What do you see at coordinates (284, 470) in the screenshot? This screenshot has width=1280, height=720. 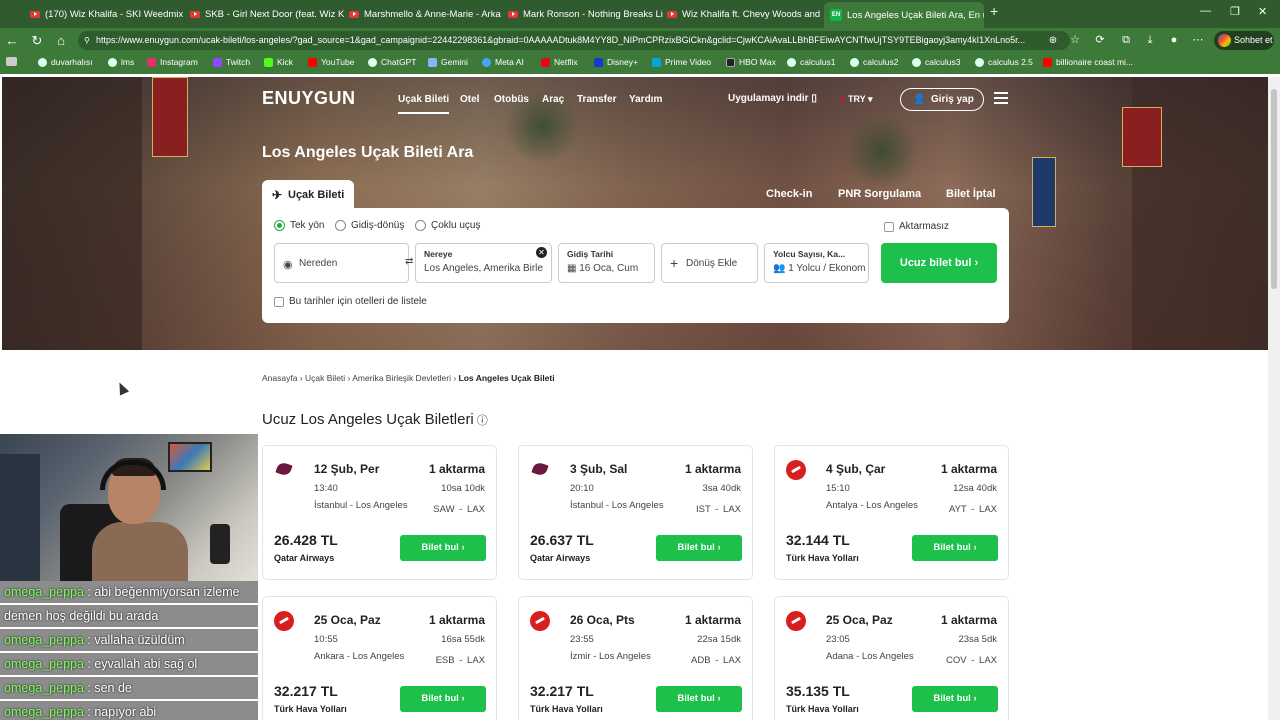 I see `qatar-airways-logo-icon` at bounding box center [284, 470].